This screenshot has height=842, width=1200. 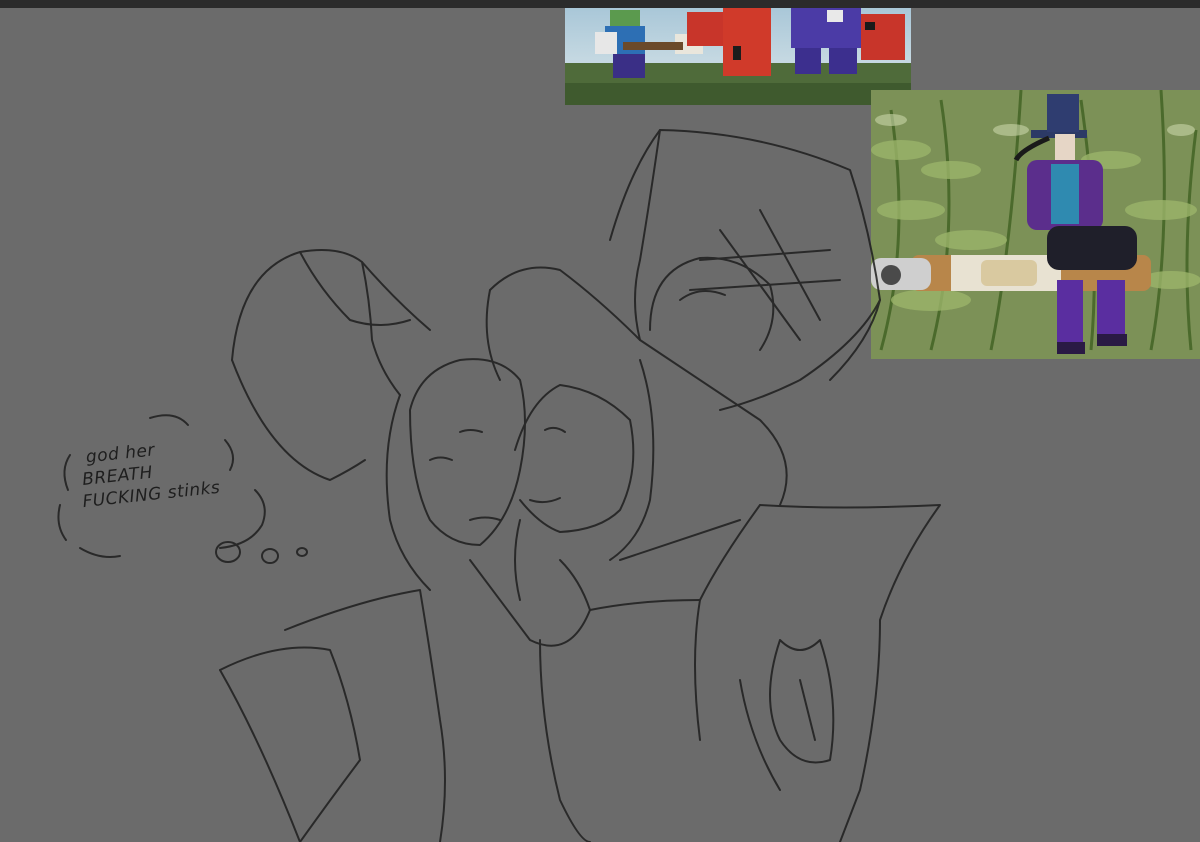 I want to click on reference-image-top-art, so click(x=738, y=56).